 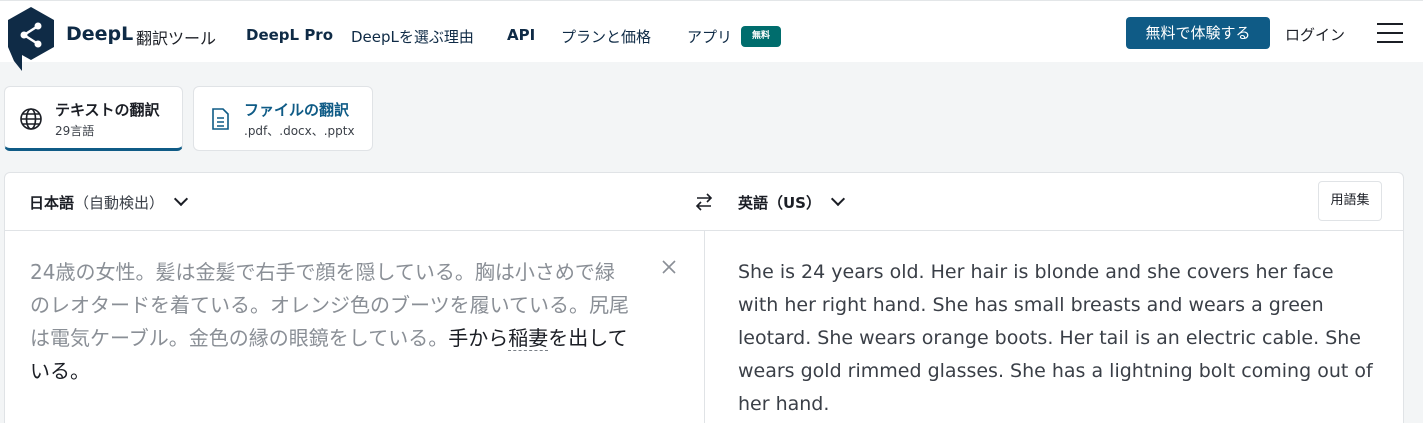 I want to click on swap-arrows-icon, so click(x=704, y=202).